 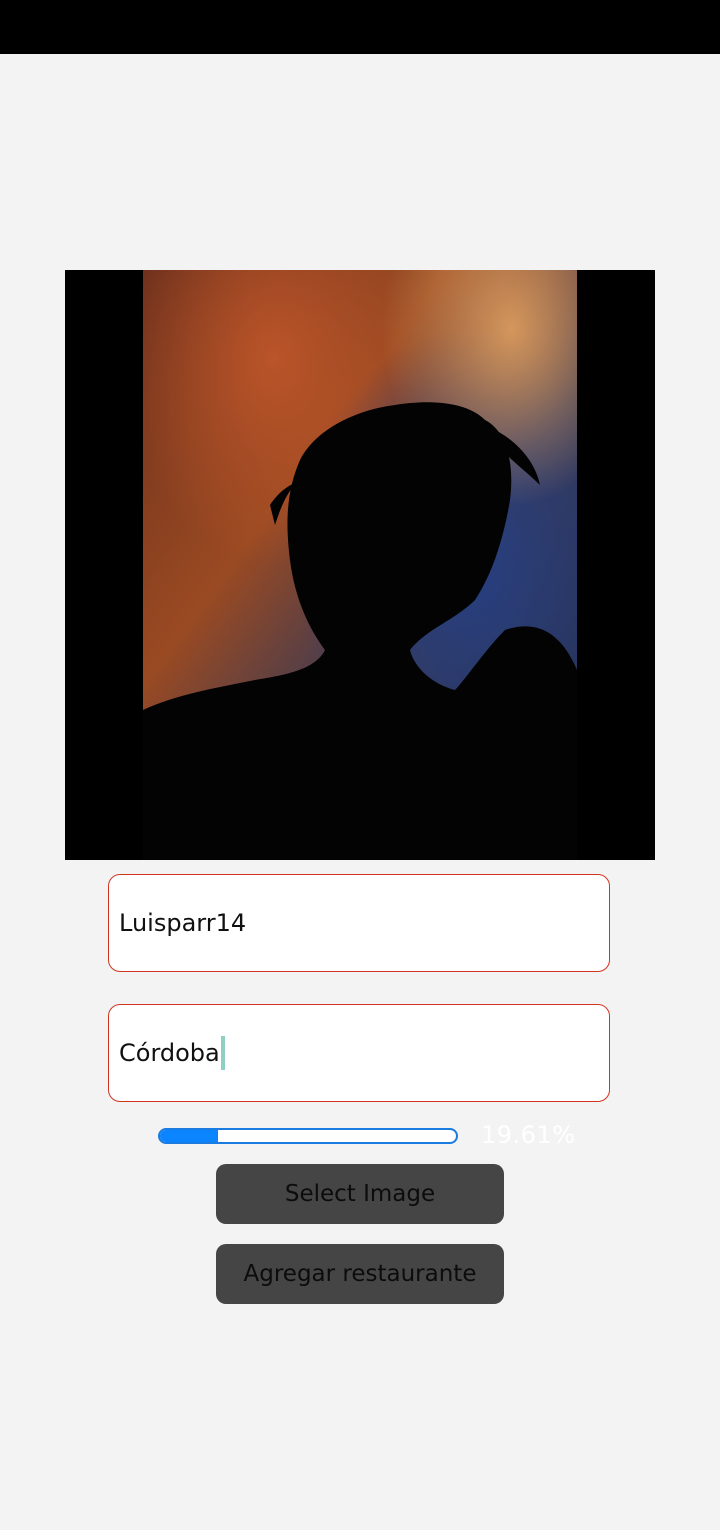 What do you see at coordinates (308, 1136) in the screenshot?
I see `upload-progress-bar` at bounding box center [308, 1136].